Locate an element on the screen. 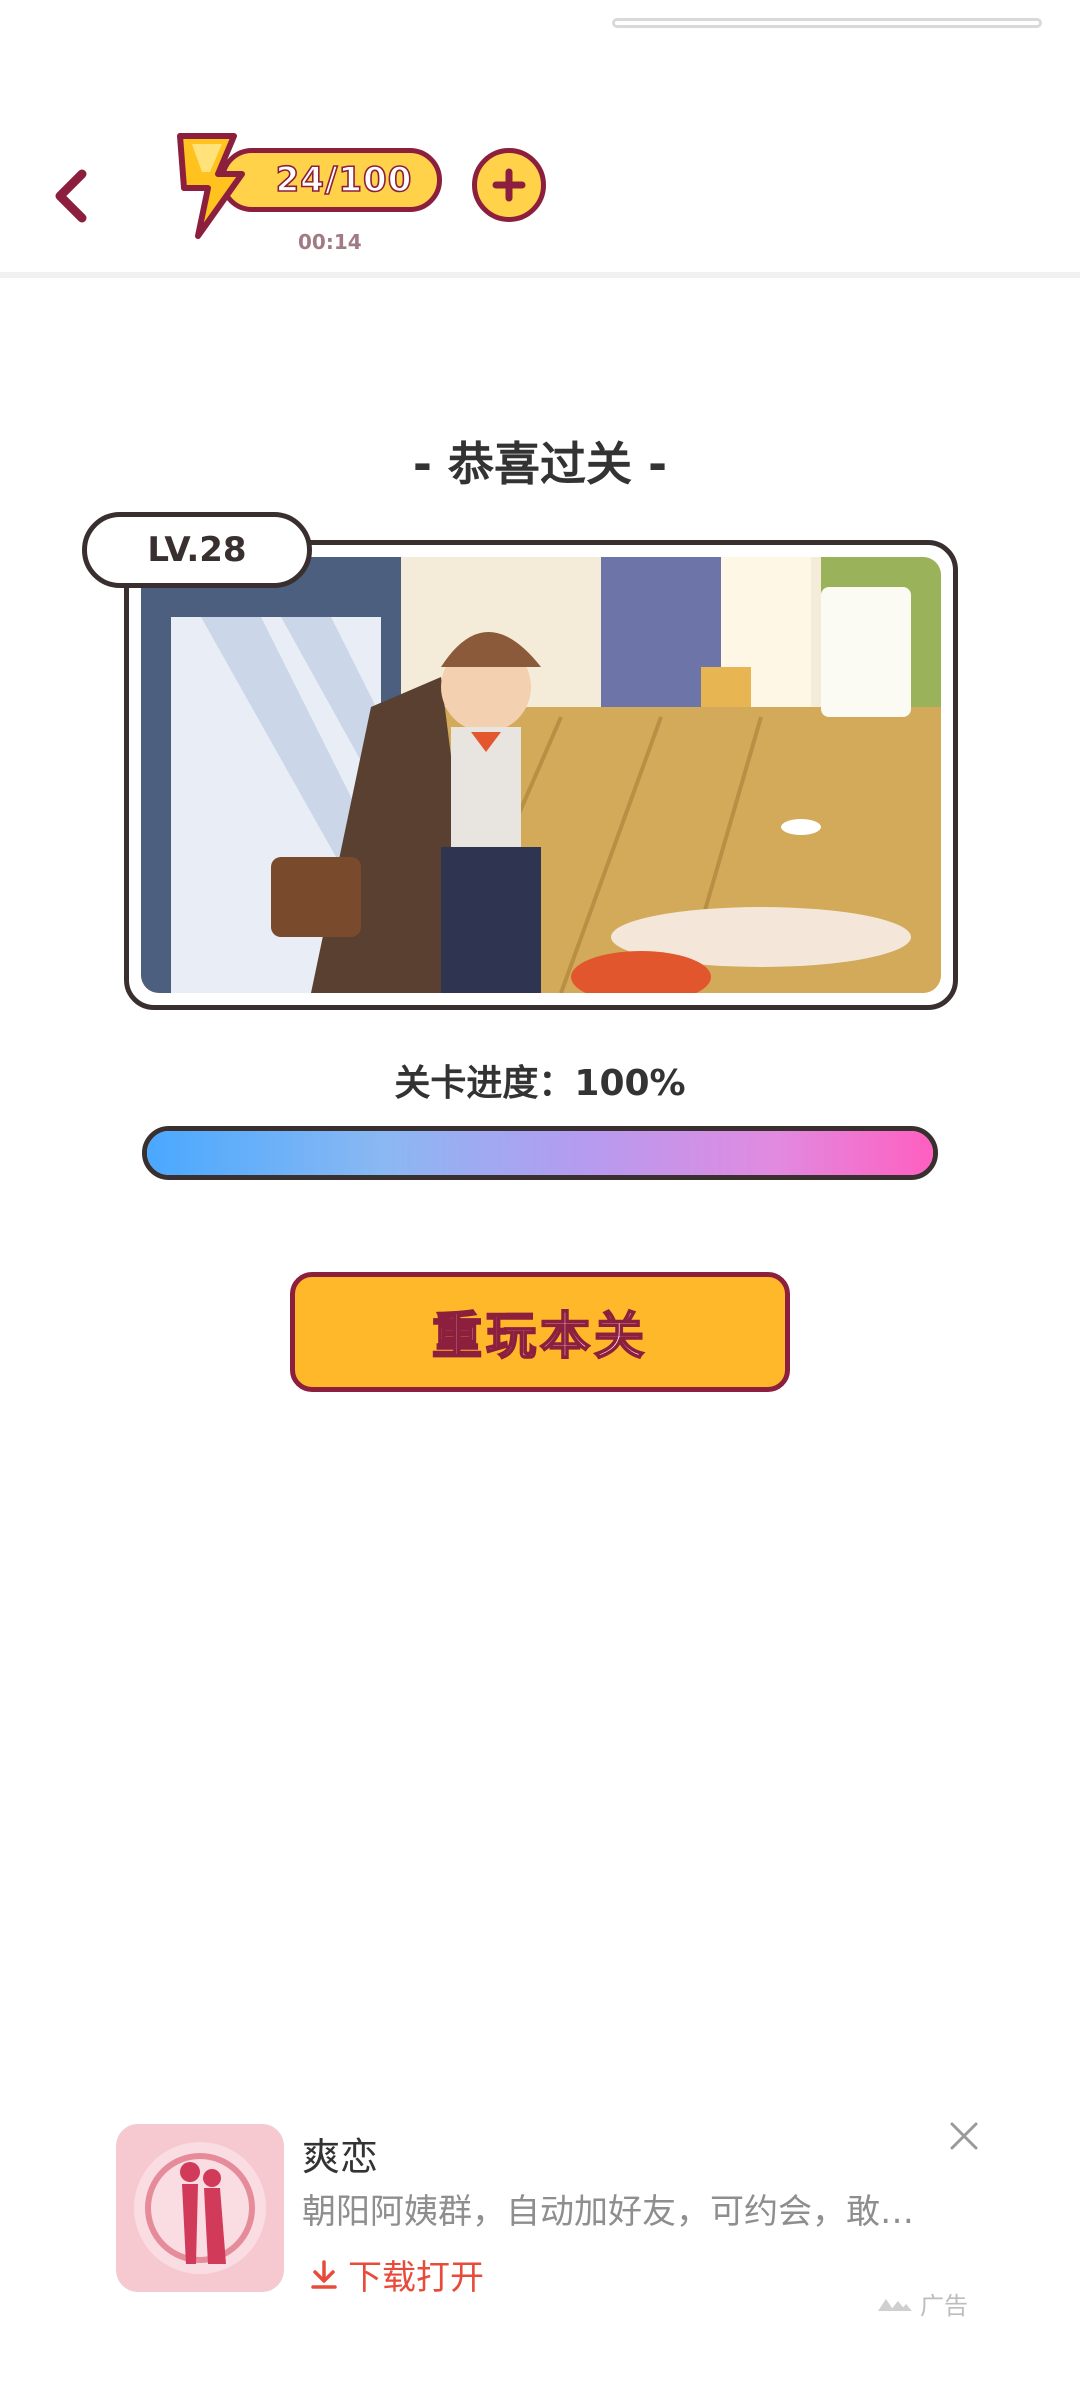 This screenshot has height=2400, width=1080. ad-app-name: 爽恋 is located at coordinates (340, 2157).